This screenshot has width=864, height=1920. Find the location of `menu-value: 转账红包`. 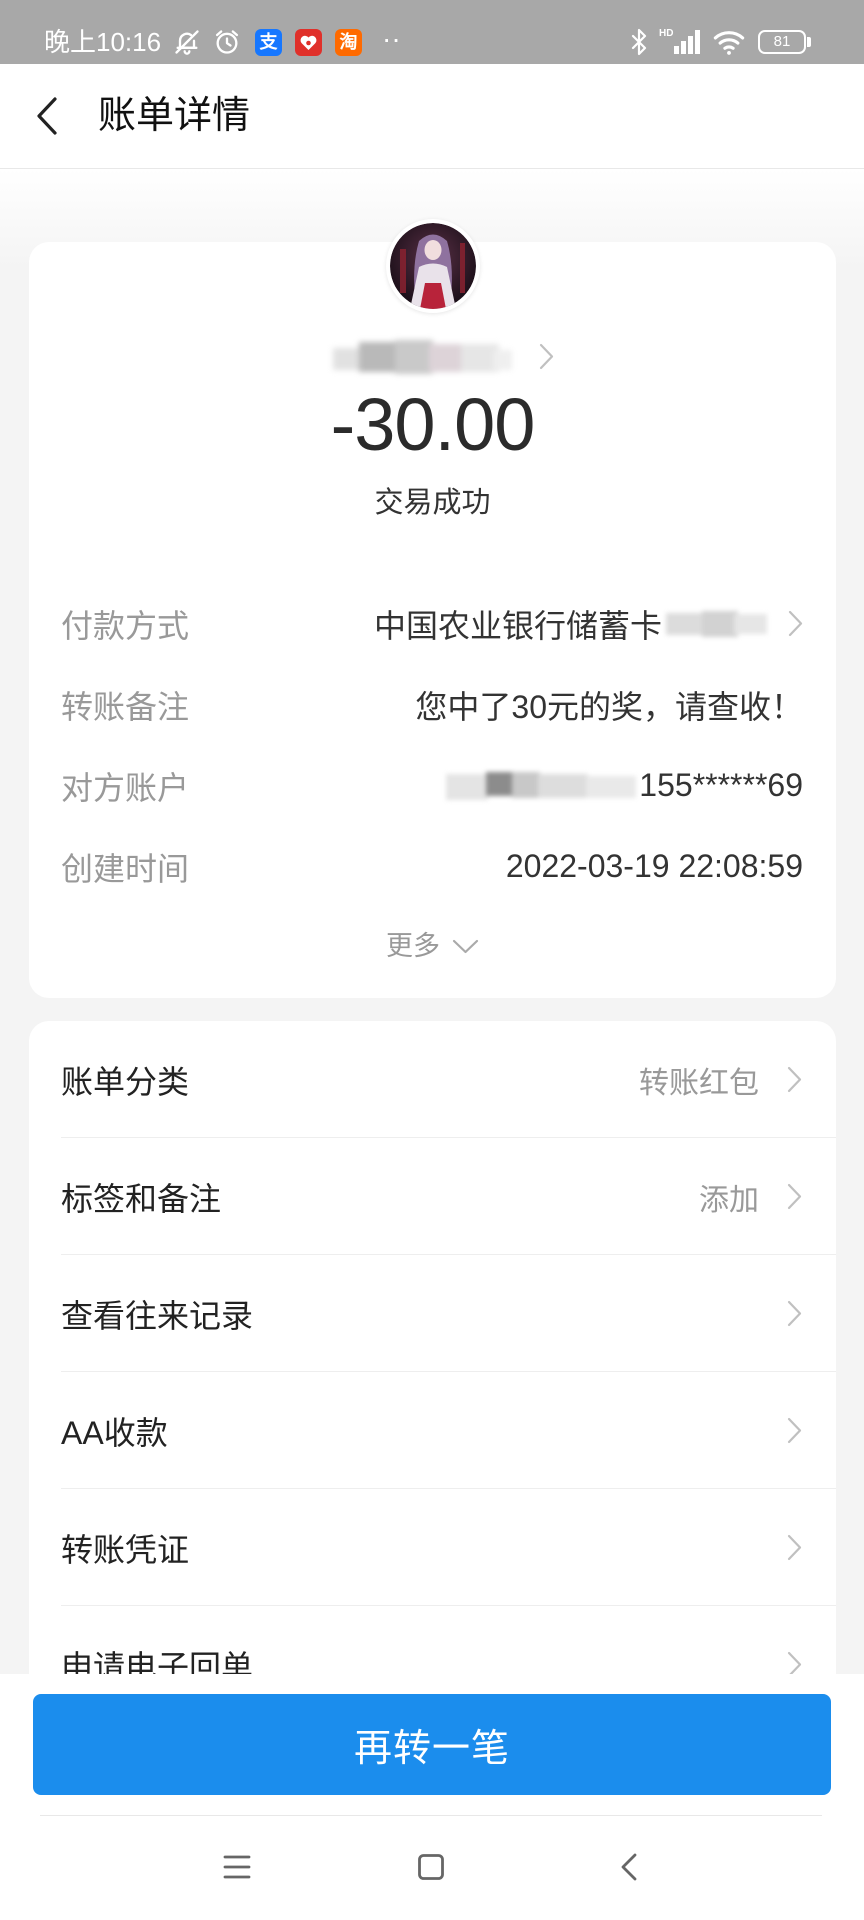

menu-value: 转账红包 is located at coordinates (699, 1083).